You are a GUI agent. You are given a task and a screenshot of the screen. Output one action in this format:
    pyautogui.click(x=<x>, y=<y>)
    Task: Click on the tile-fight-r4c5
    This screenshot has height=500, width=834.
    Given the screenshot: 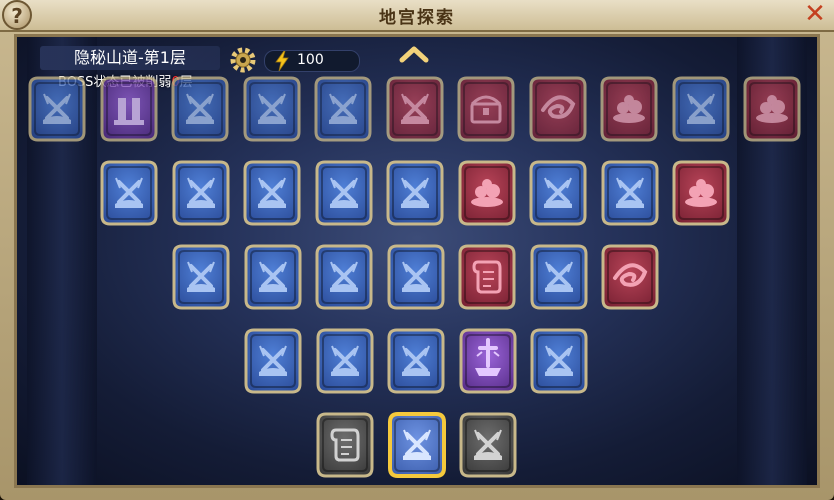 What is the action you would take?
    pyautogui.click(x=559, y=361)
    